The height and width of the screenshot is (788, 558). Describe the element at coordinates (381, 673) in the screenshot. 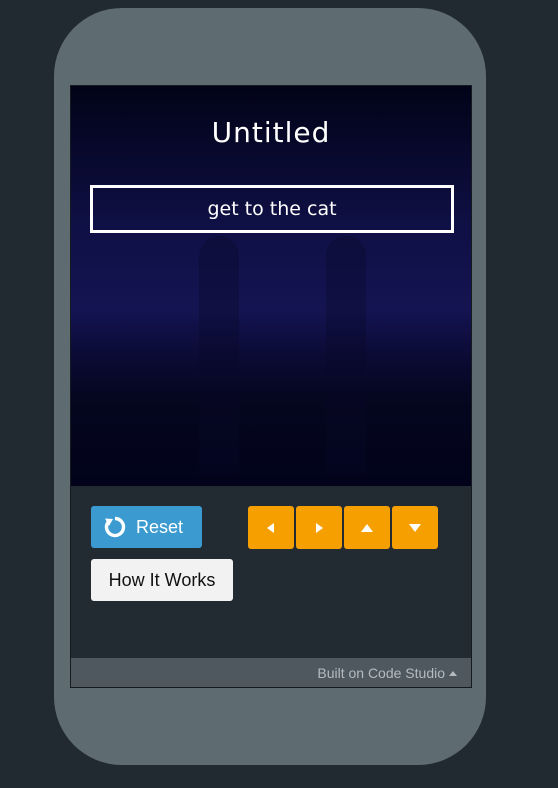

I see `footer-label: Built on Code Studio` at that location.